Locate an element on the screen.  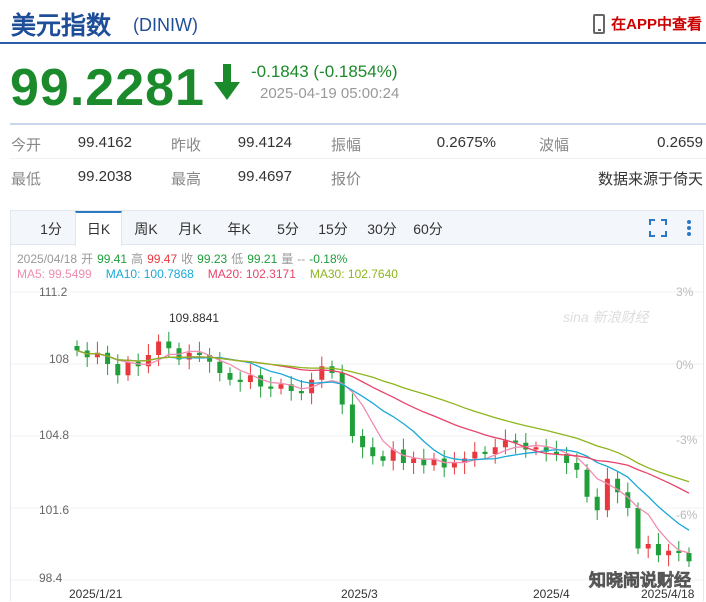
phone-icon is located at coordinates (599, 23).